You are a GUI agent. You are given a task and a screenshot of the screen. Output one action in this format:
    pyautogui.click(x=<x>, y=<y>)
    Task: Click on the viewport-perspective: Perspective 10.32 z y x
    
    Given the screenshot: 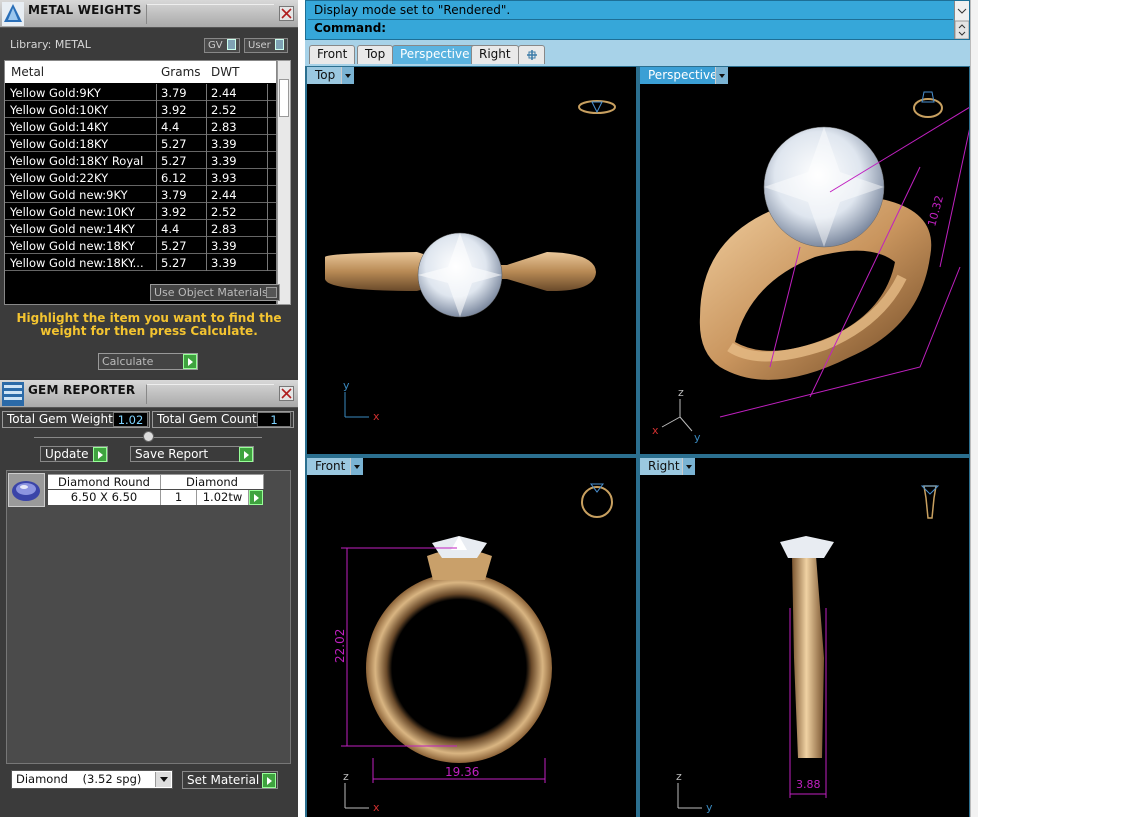 What is the action you would take?
    pyautogui.click(x=804, y=260)
    